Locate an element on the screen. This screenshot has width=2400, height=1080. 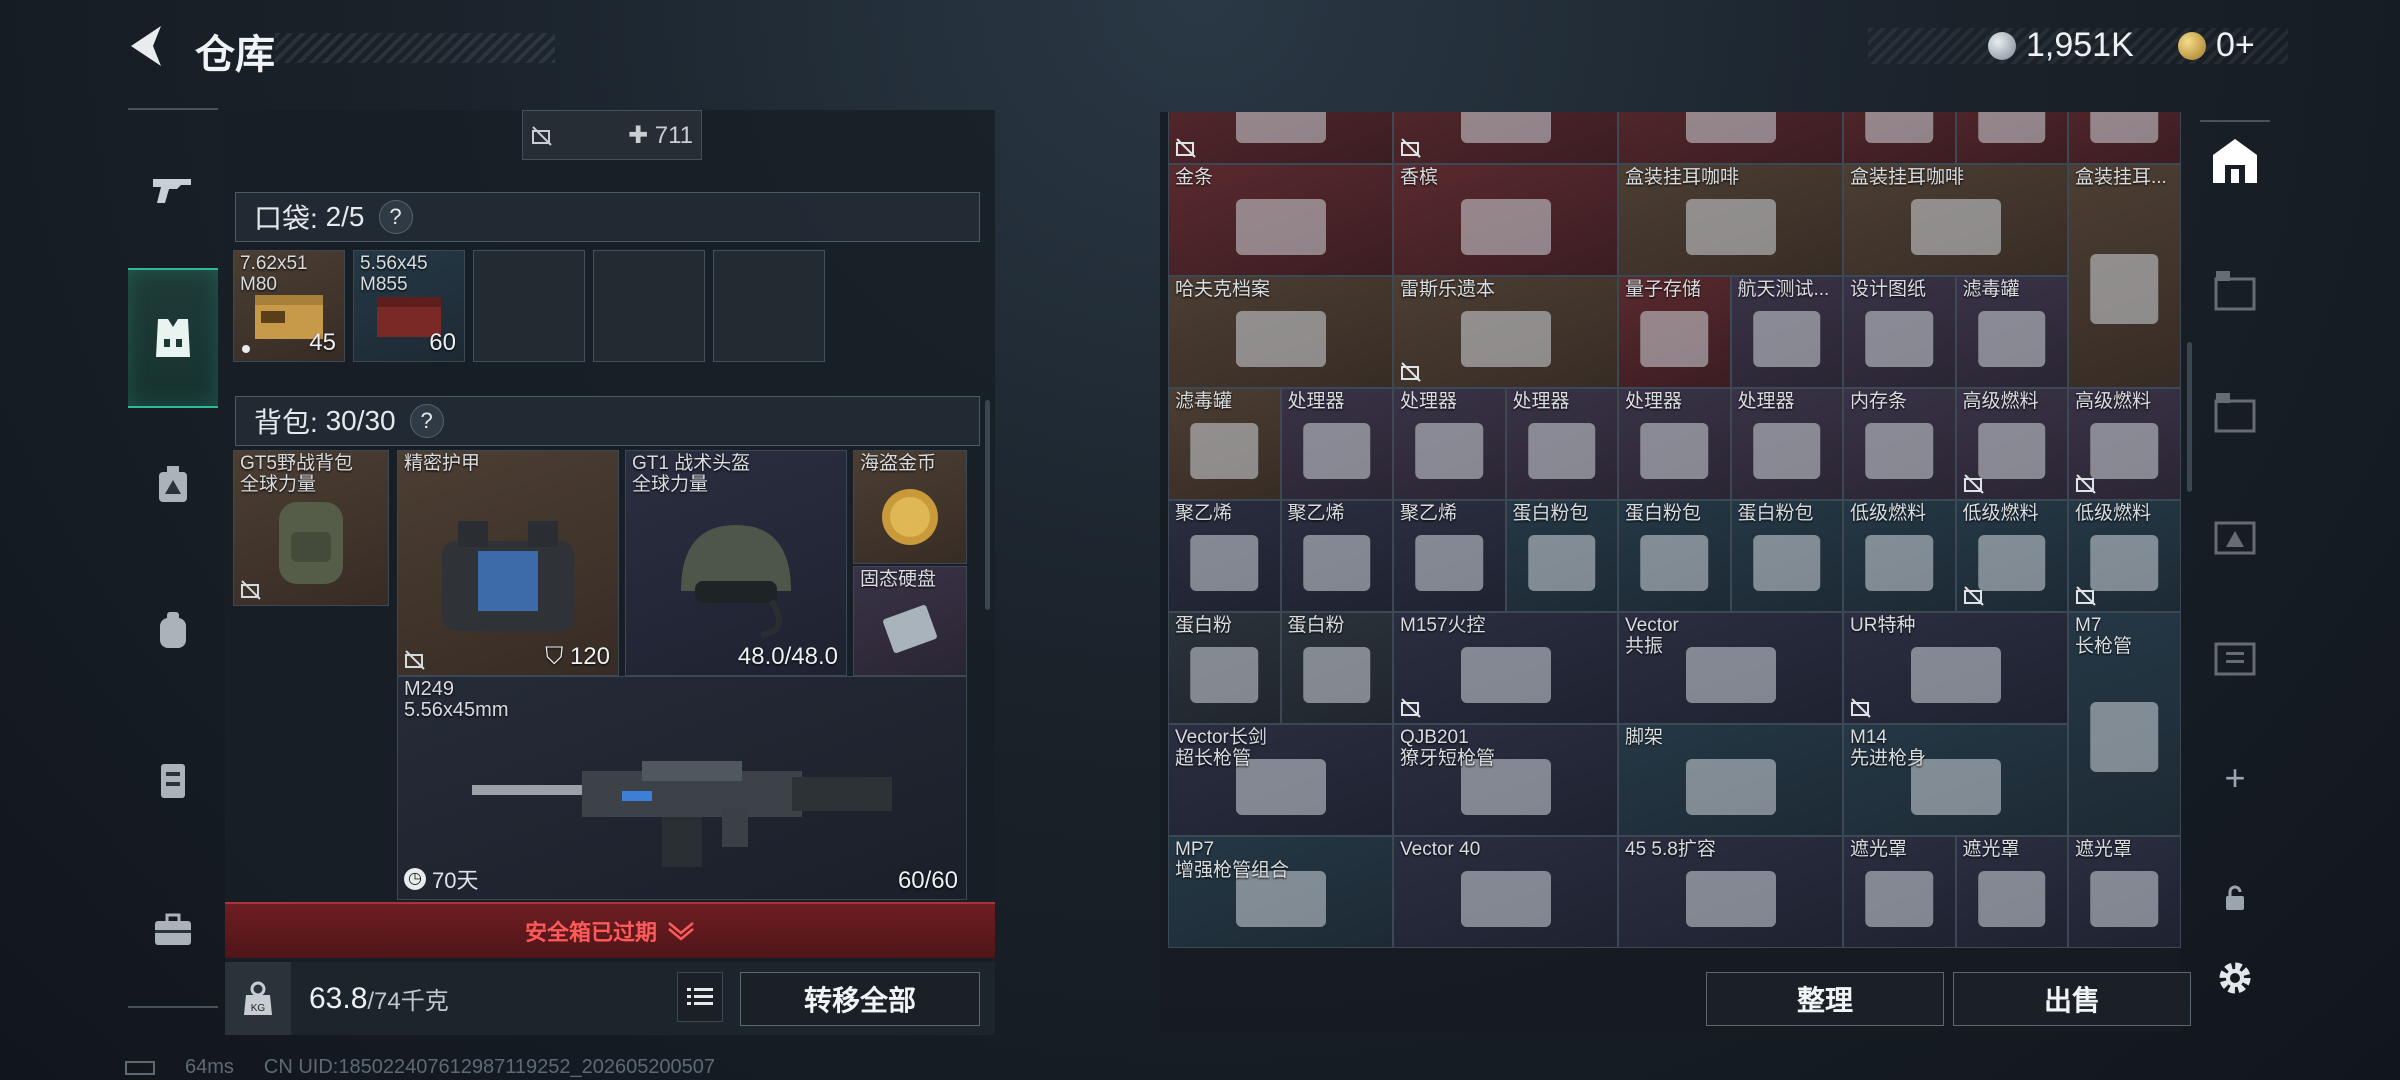
add-tab-button: + is located at coordinates (2235, 778).